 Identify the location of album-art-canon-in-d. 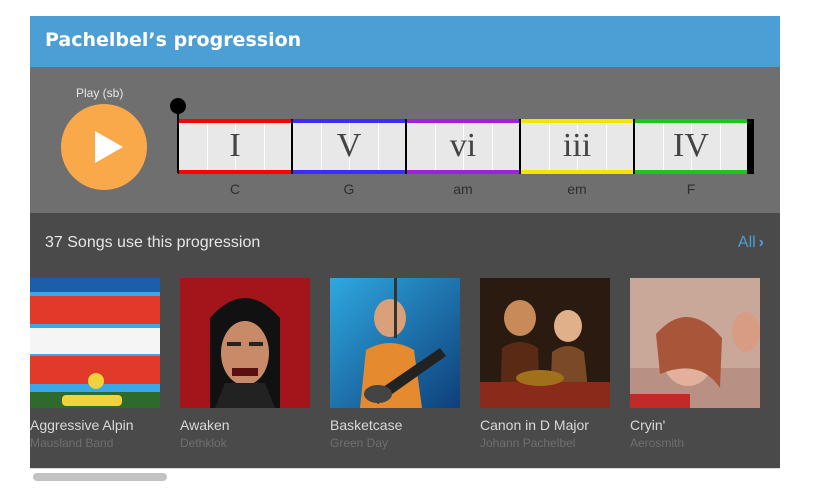
(545, 343).